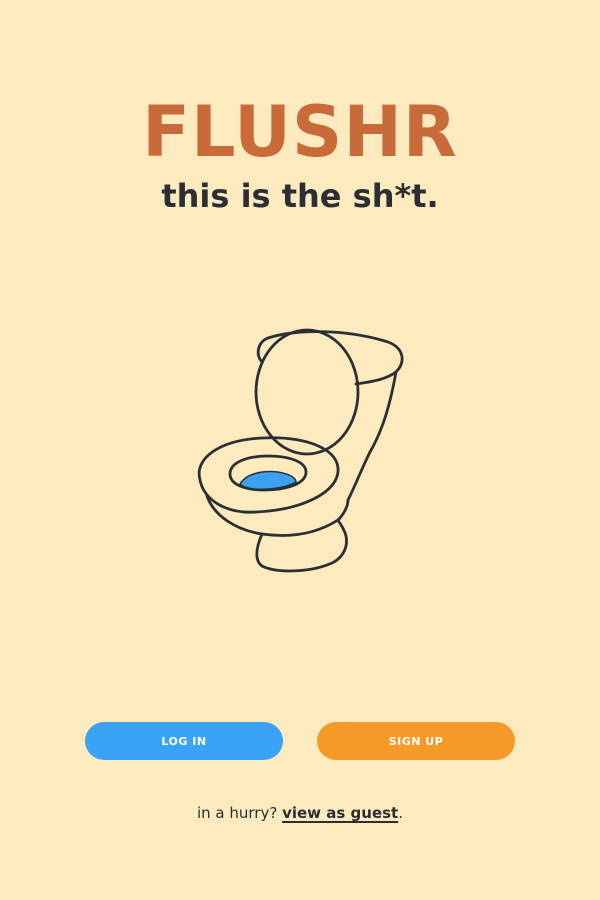 The width and height of the screenshot is (600, 900). I want to click on guest-prompt-suffix: ., so click(400, 813).